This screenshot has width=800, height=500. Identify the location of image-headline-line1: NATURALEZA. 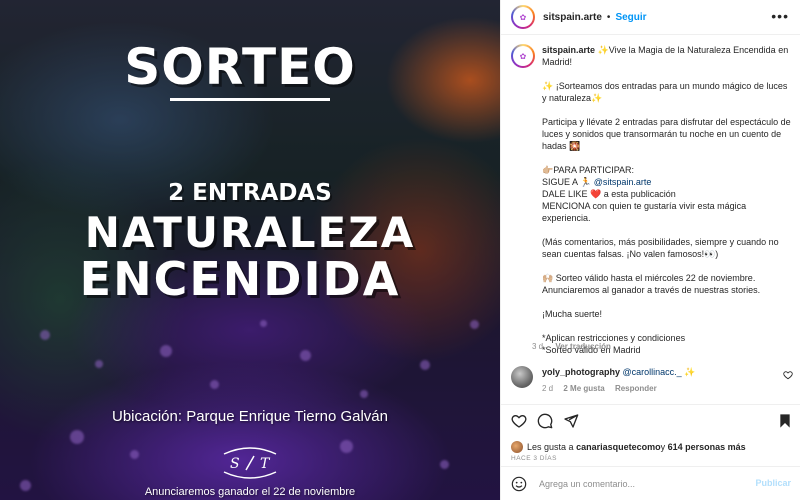
(250, 232).